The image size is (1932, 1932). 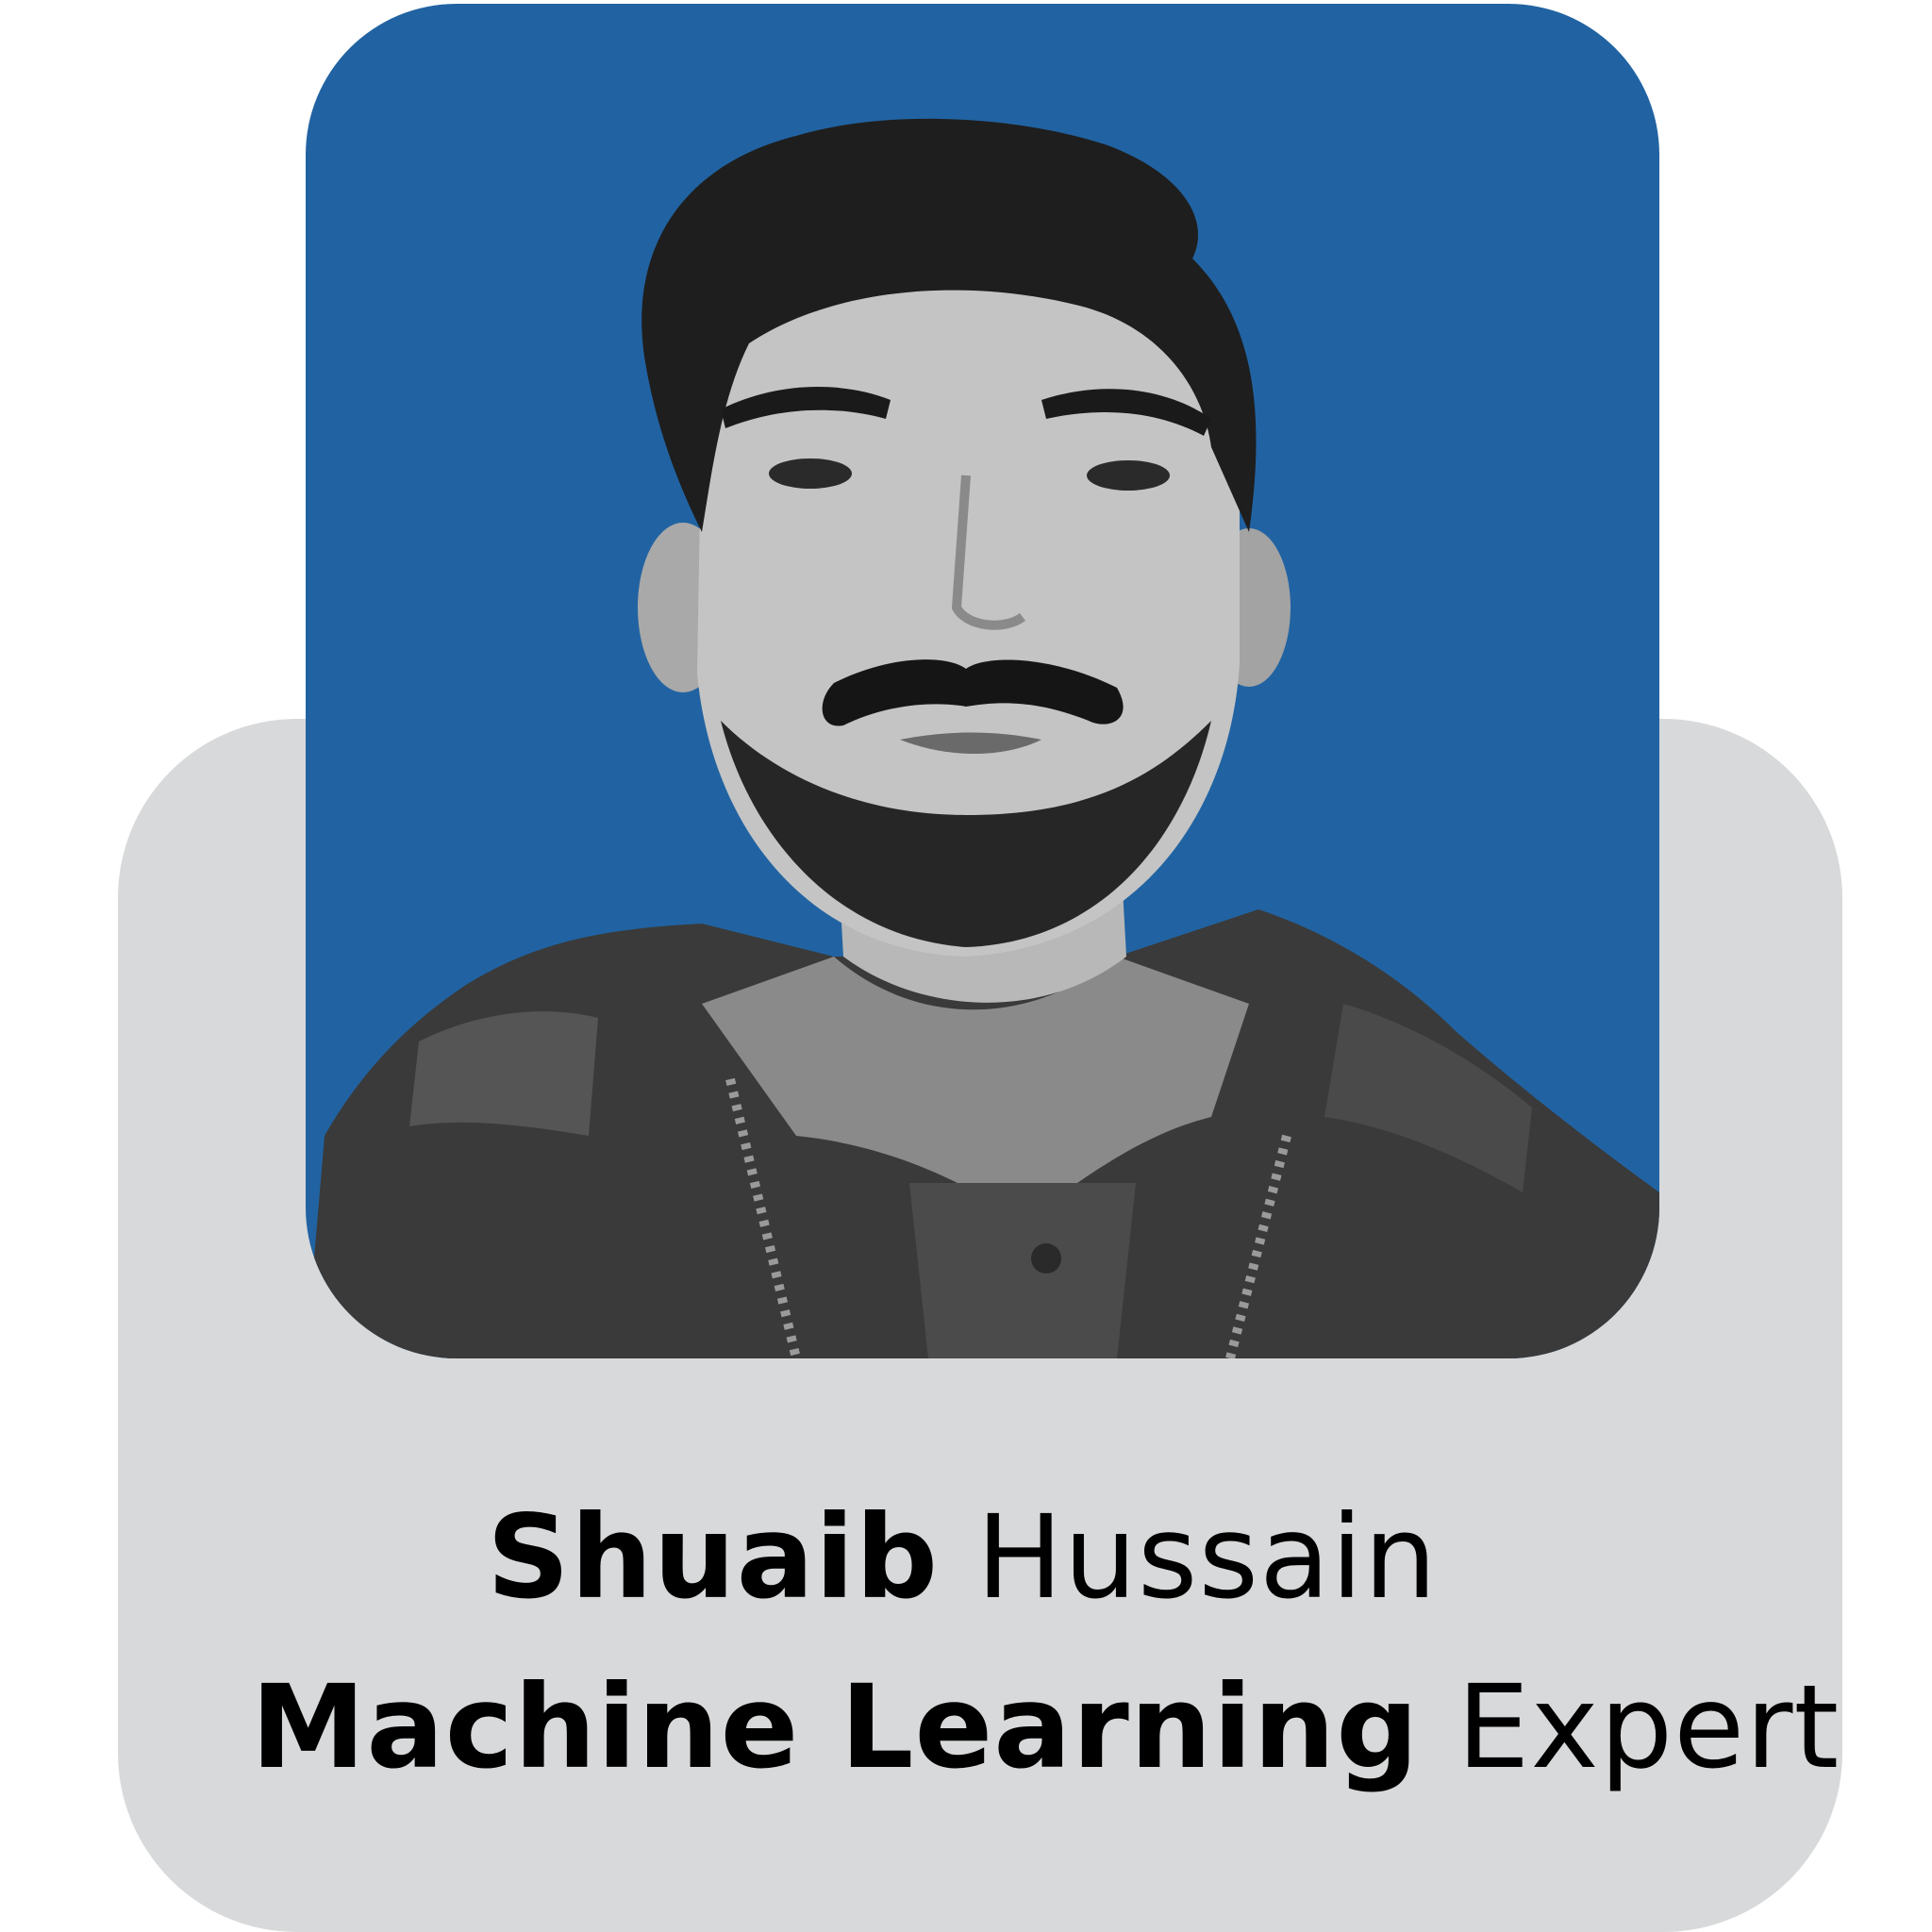 I want to click on job-title-bold: Machine Learning, so click(x=835, y=1727).